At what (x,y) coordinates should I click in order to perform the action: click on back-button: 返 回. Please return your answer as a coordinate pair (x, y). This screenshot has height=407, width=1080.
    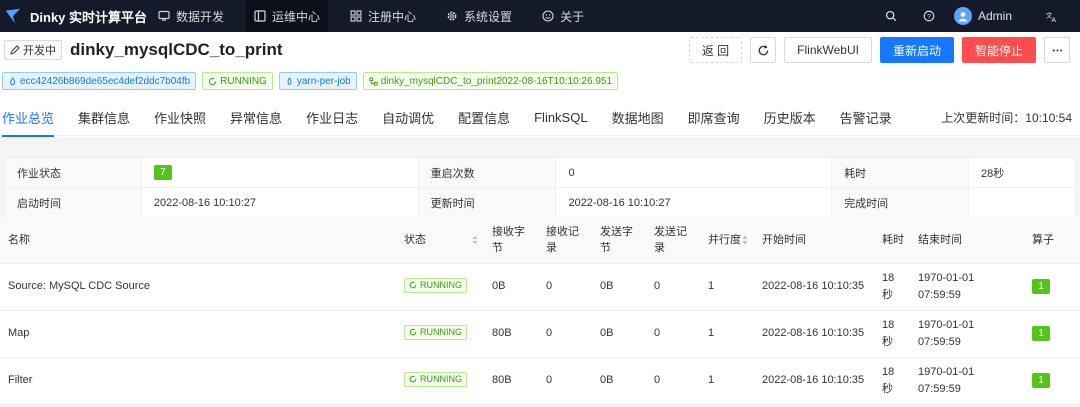
    Looking at the image, I should click on (715, 50).